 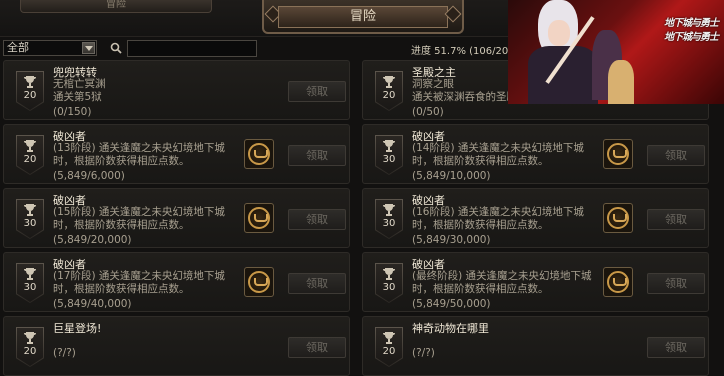 I want to click on achievement-progress: (5,849/6,000), so click(x=89, y=176).